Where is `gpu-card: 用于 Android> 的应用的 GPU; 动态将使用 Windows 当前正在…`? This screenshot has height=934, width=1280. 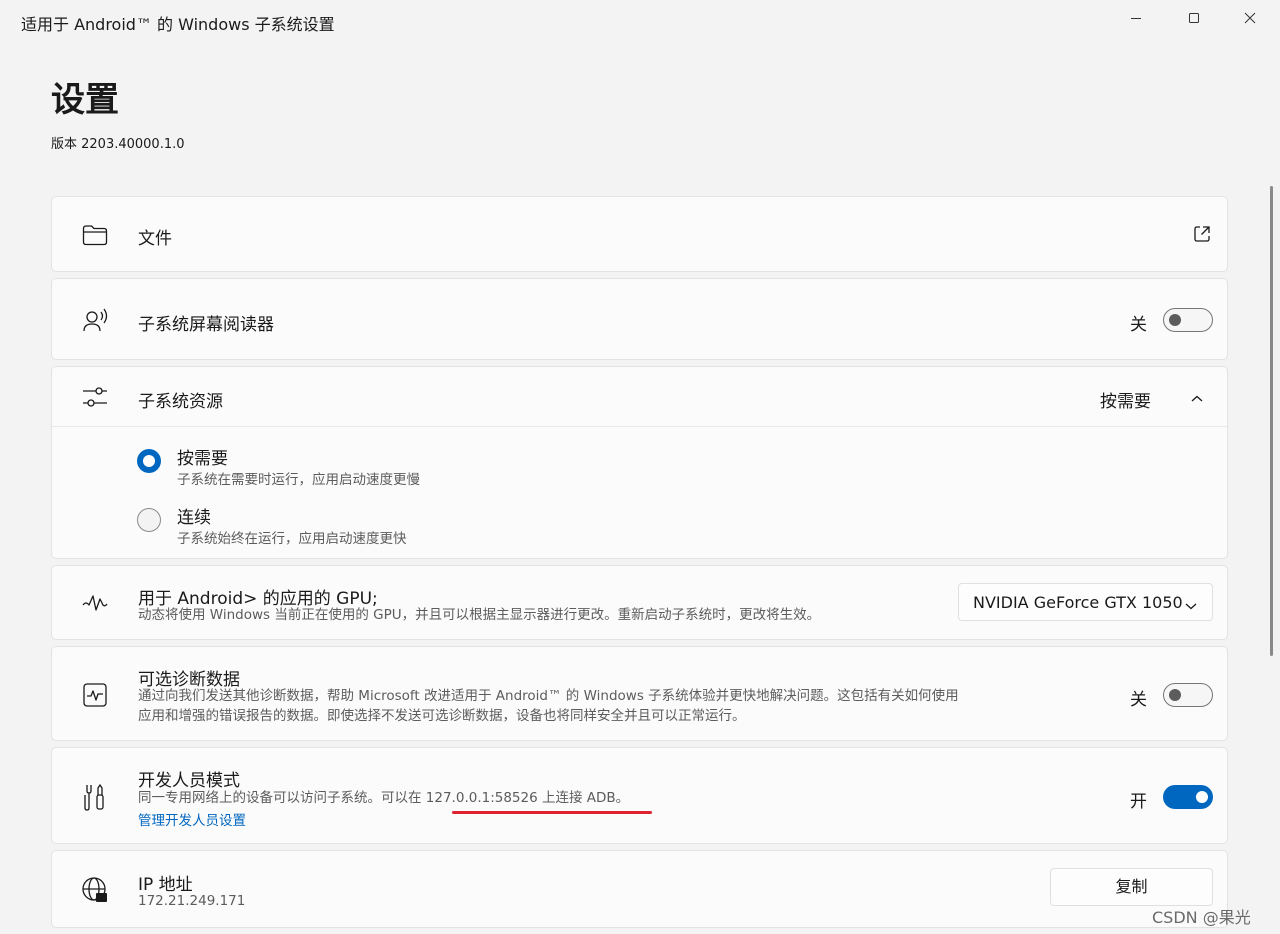 gpu-card: 用于 Android> 的应用的 GPU; 动态将使用 Windows 当前正在… is located at coordinates (639, 602).